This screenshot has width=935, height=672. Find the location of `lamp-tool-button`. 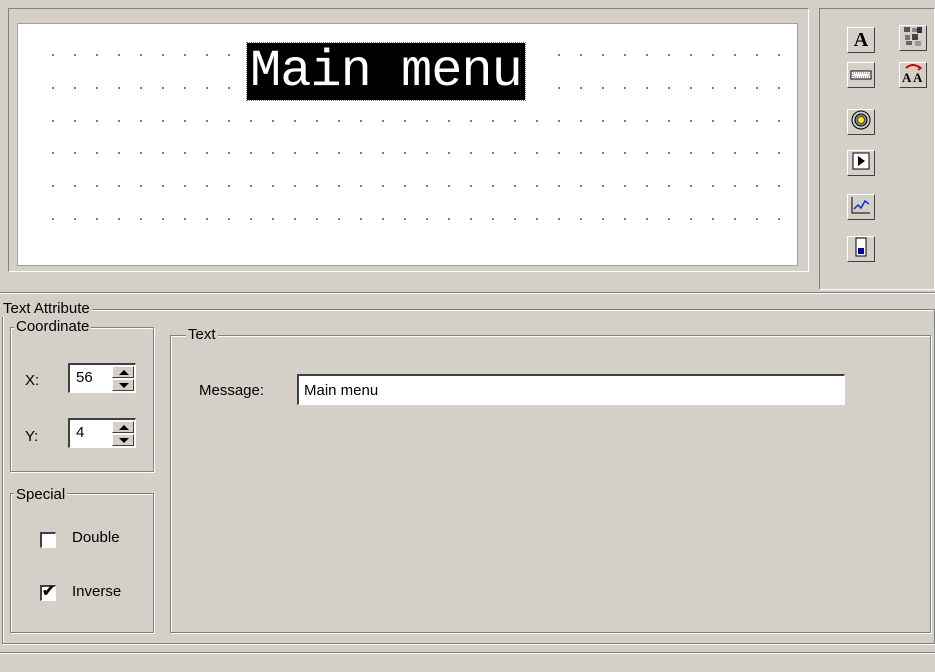

lamp-tool-button is located at coordinates (861, 122).